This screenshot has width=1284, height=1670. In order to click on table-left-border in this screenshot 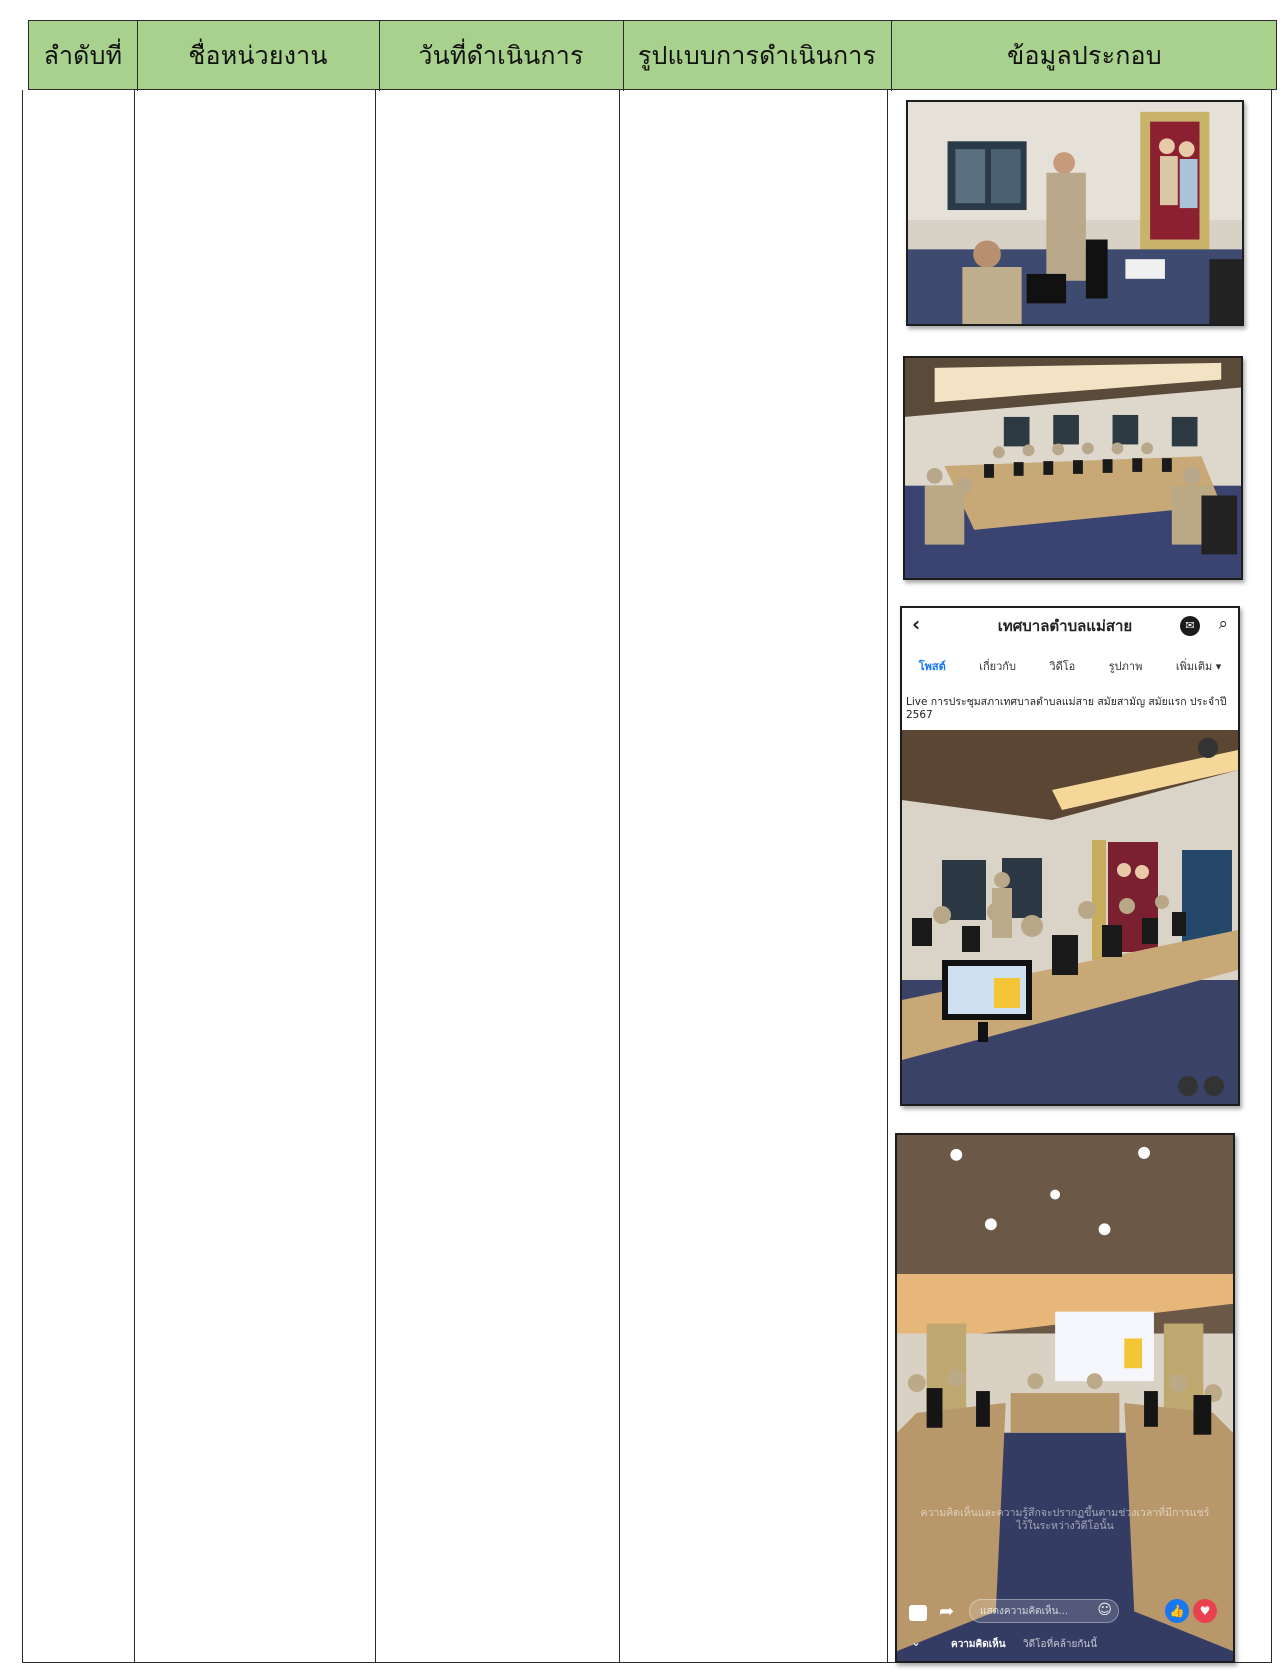, I will do `click(22, 876)`.